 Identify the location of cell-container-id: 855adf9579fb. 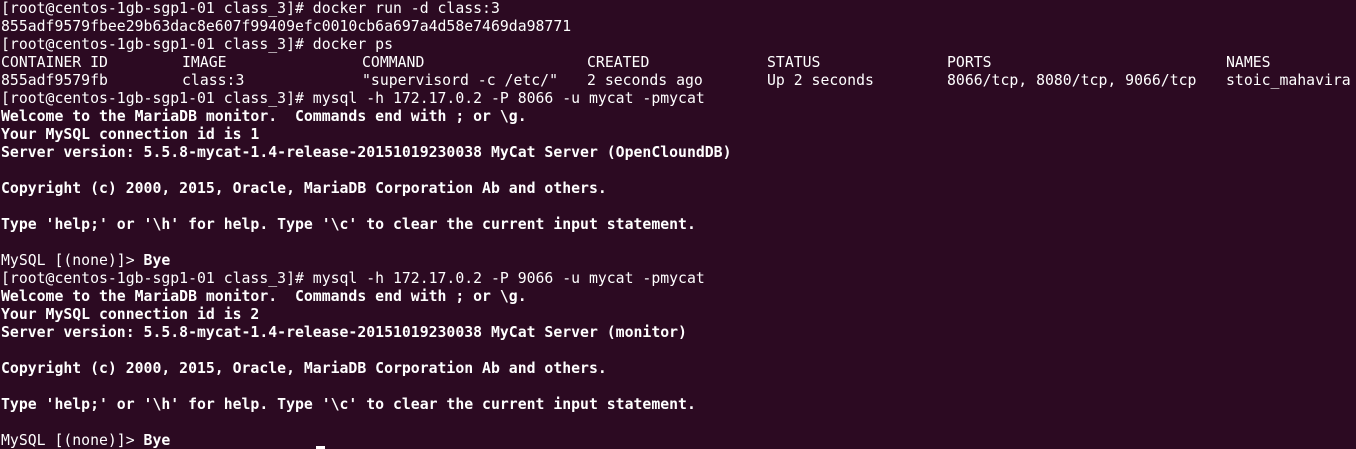
(54, 80).